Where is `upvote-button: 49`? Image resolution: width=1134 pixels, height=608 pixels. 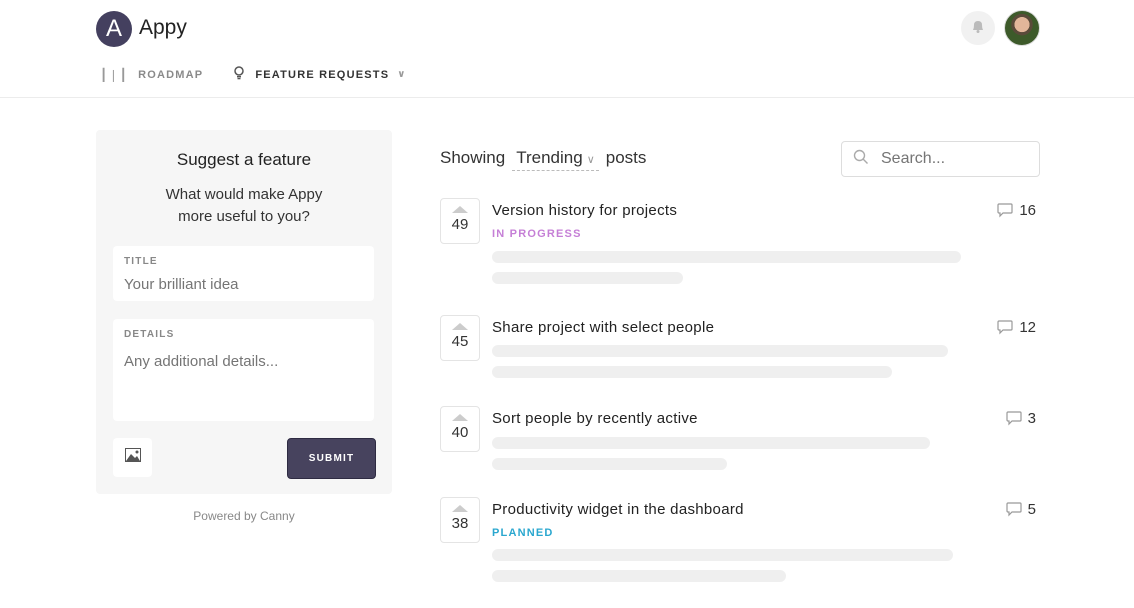
upvote-button: 49 is located at coordinates (460, 221).